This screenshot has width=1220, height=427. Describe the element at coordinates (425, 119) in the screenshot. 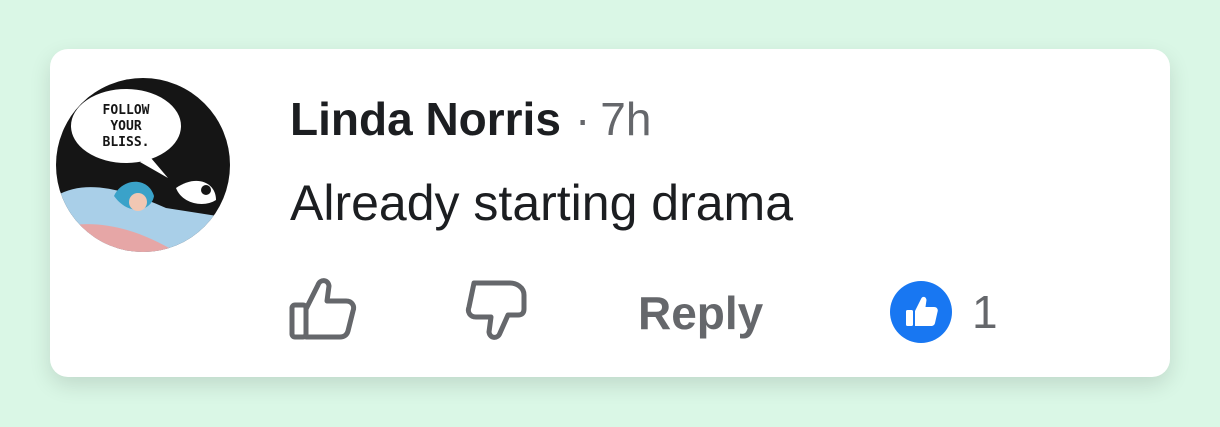

I see `author-name: Linda Norris` at that location.